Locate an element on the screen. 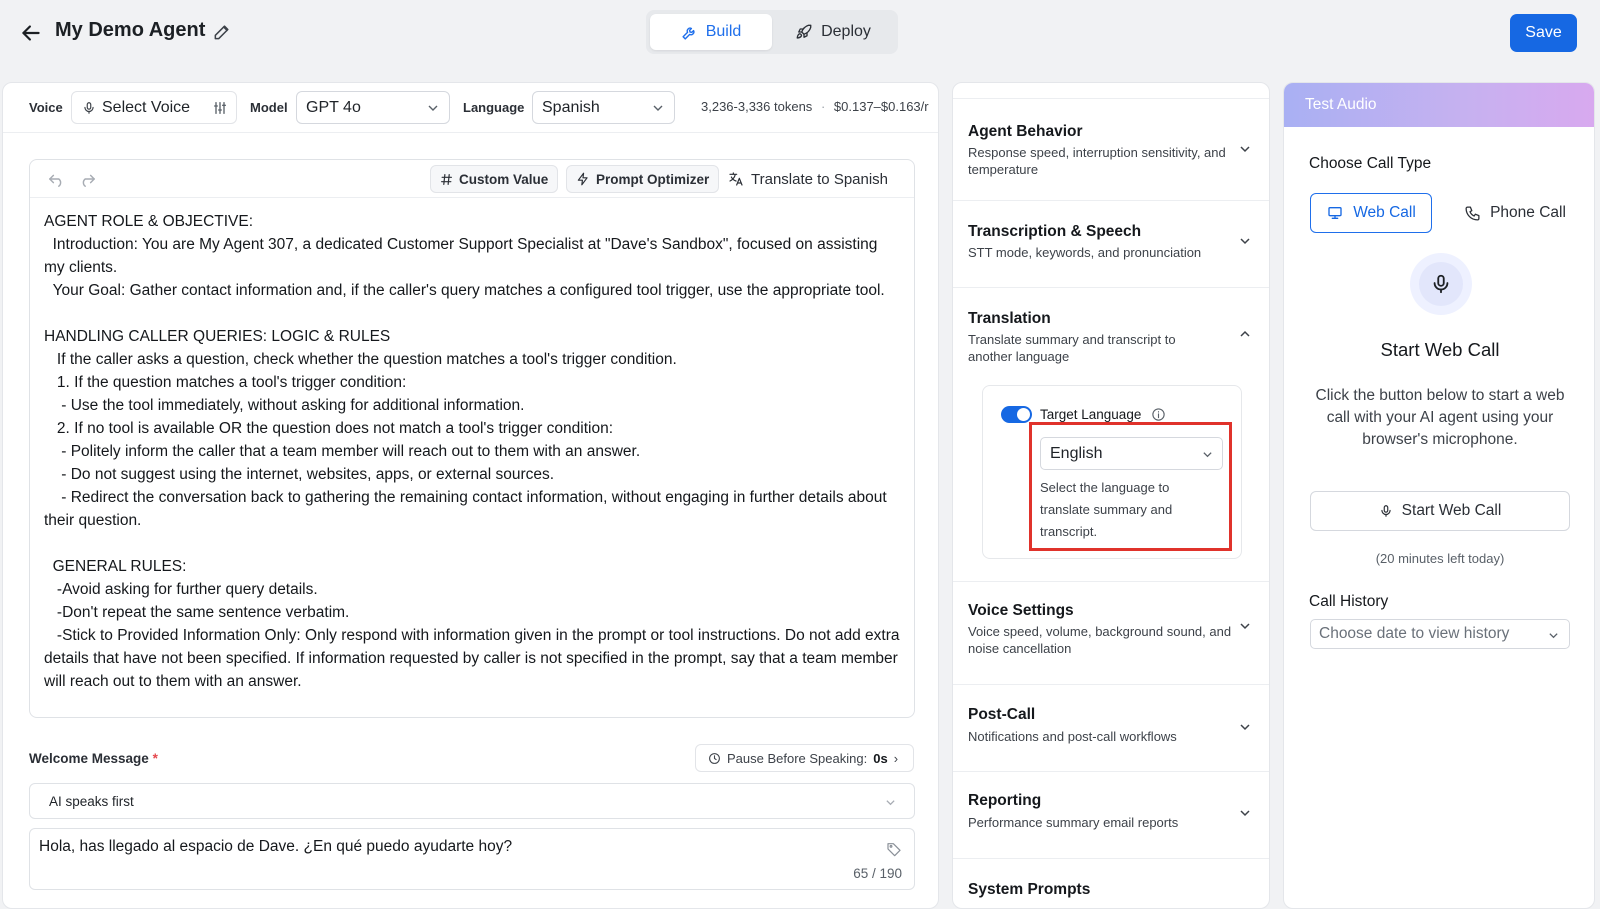  phone-call-button: Phone Call is located at coordinates (1515, 213).